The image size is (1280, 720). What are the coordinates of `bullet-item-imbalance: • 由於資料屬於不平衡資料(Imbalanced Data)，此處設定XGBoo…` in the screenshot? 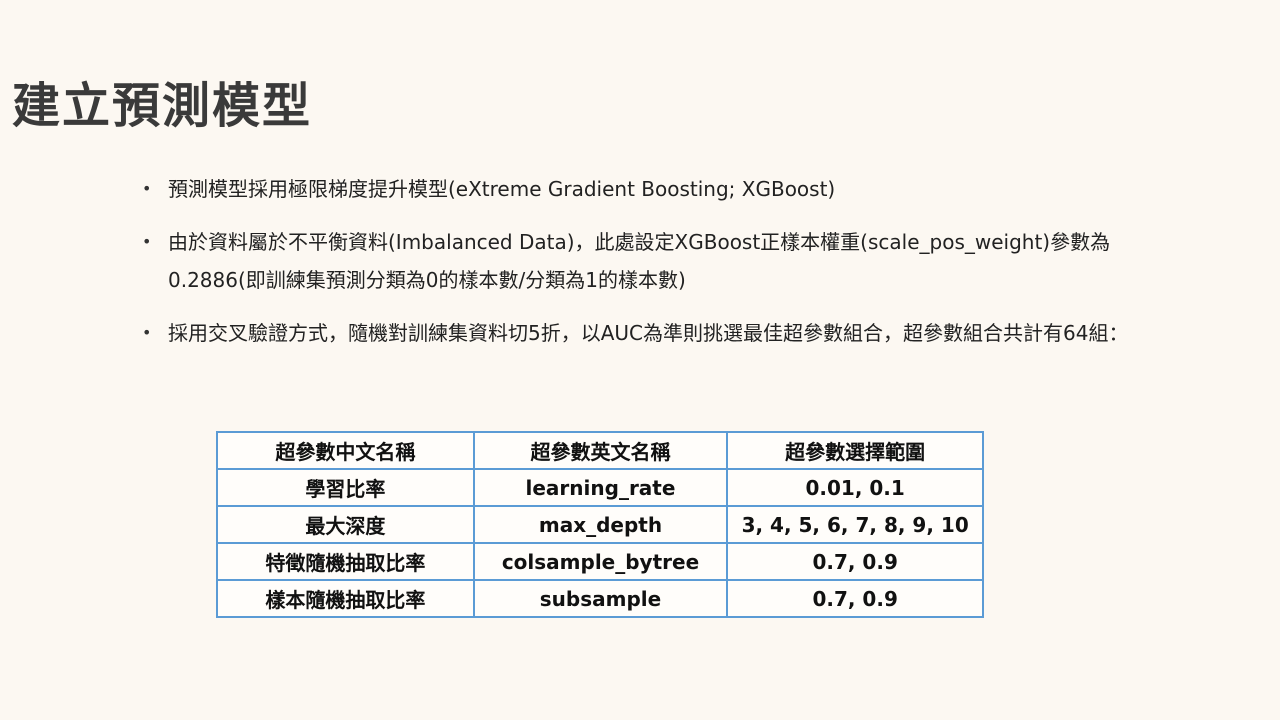 It's located at (672, 261).